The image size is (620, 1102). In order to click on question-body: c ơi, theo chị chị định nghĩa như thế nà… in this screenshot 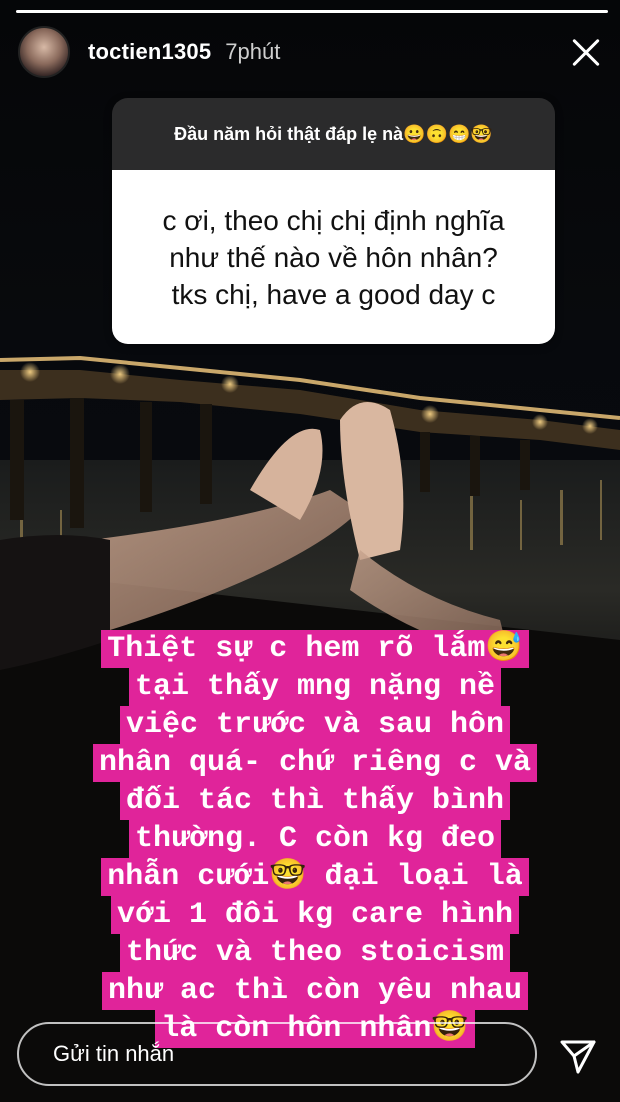, I will do `click(333, 257)`.